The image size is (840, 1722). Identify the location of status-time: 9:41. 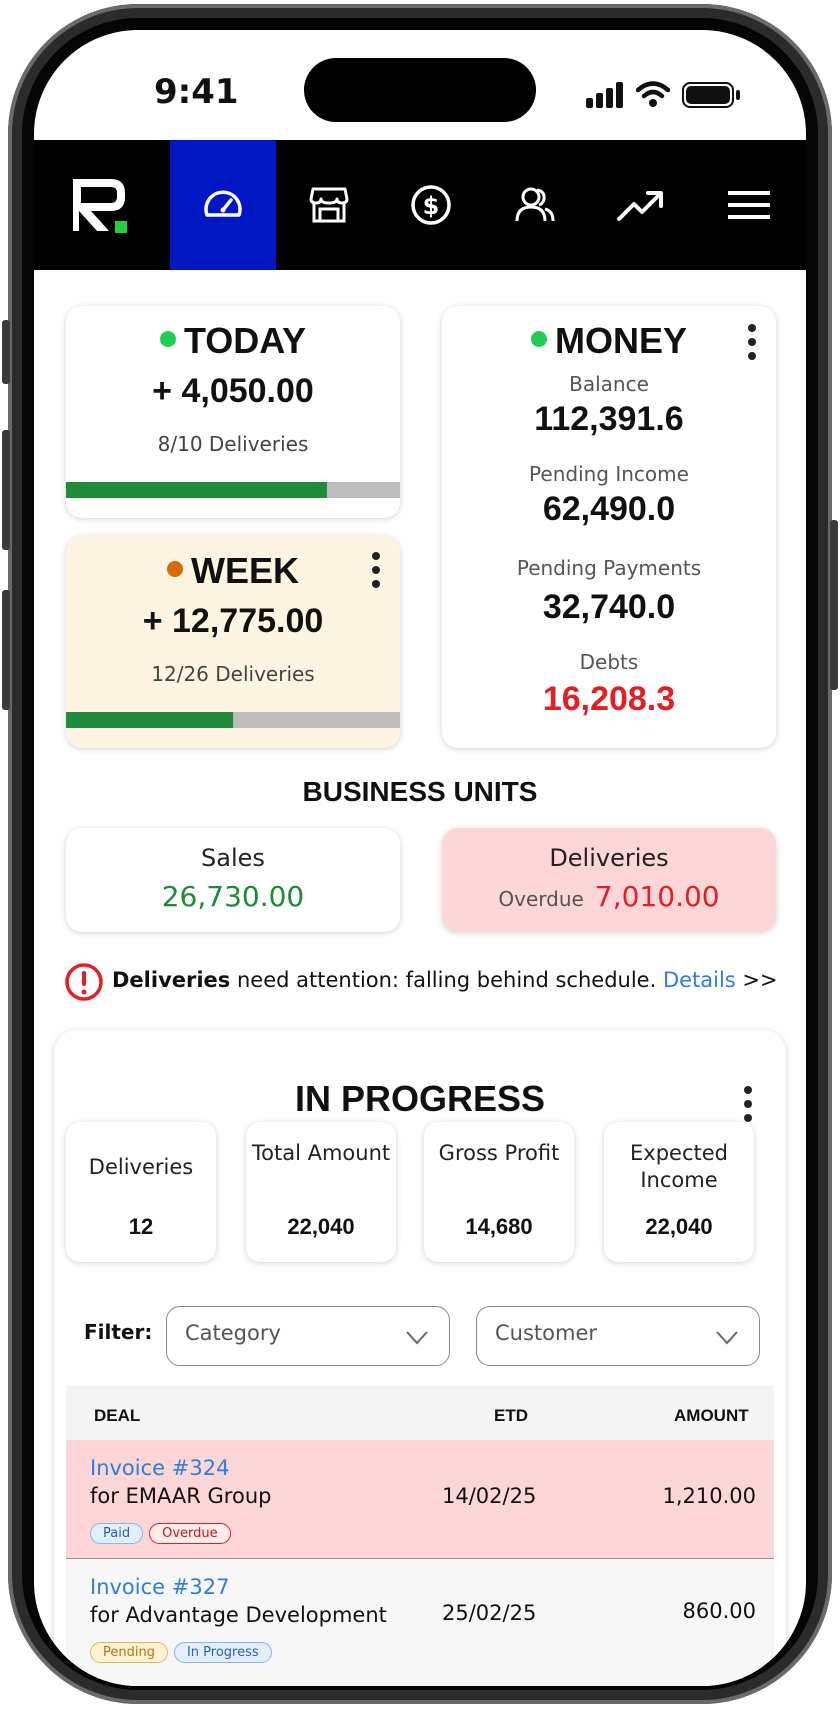
(196, 92).